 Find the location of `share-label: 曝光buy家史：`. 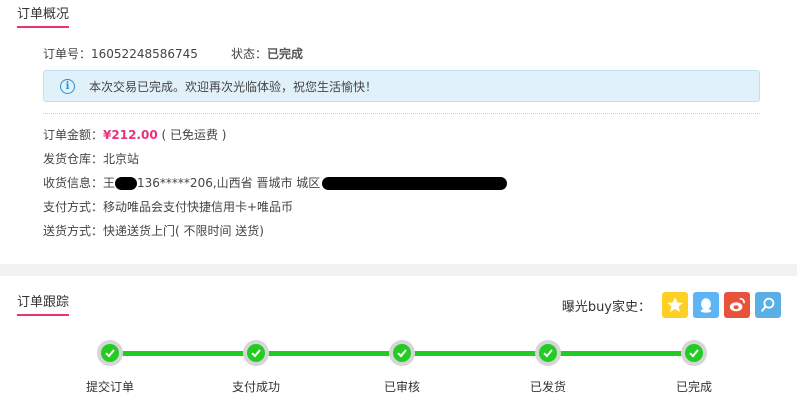

share-label: 曝光buy家史： is located at coordinates (606, 307).